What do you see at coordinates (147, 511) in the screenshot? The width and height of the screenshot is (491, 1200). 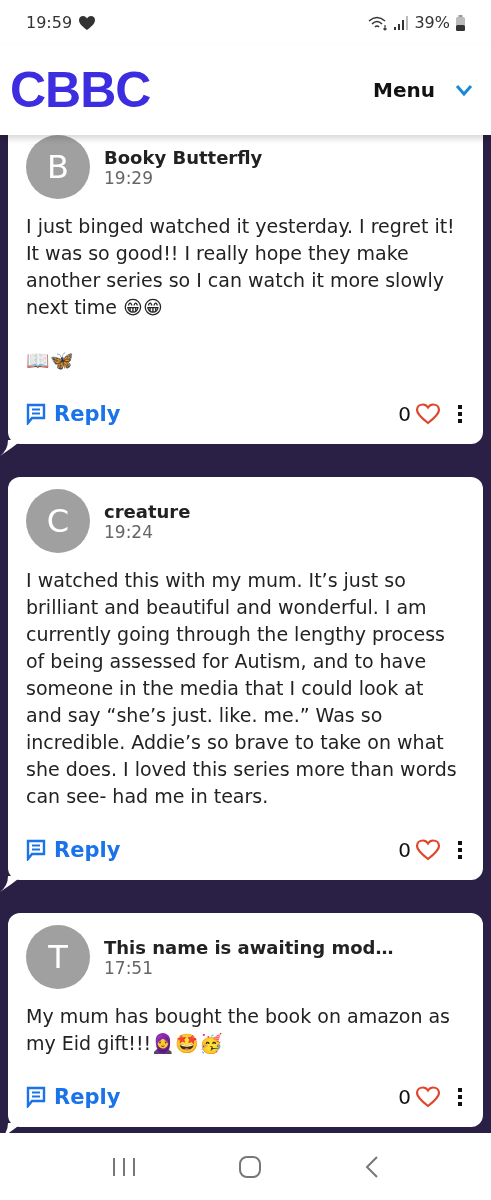 I see `comment-author: creature` at bounding box center [147, 511].